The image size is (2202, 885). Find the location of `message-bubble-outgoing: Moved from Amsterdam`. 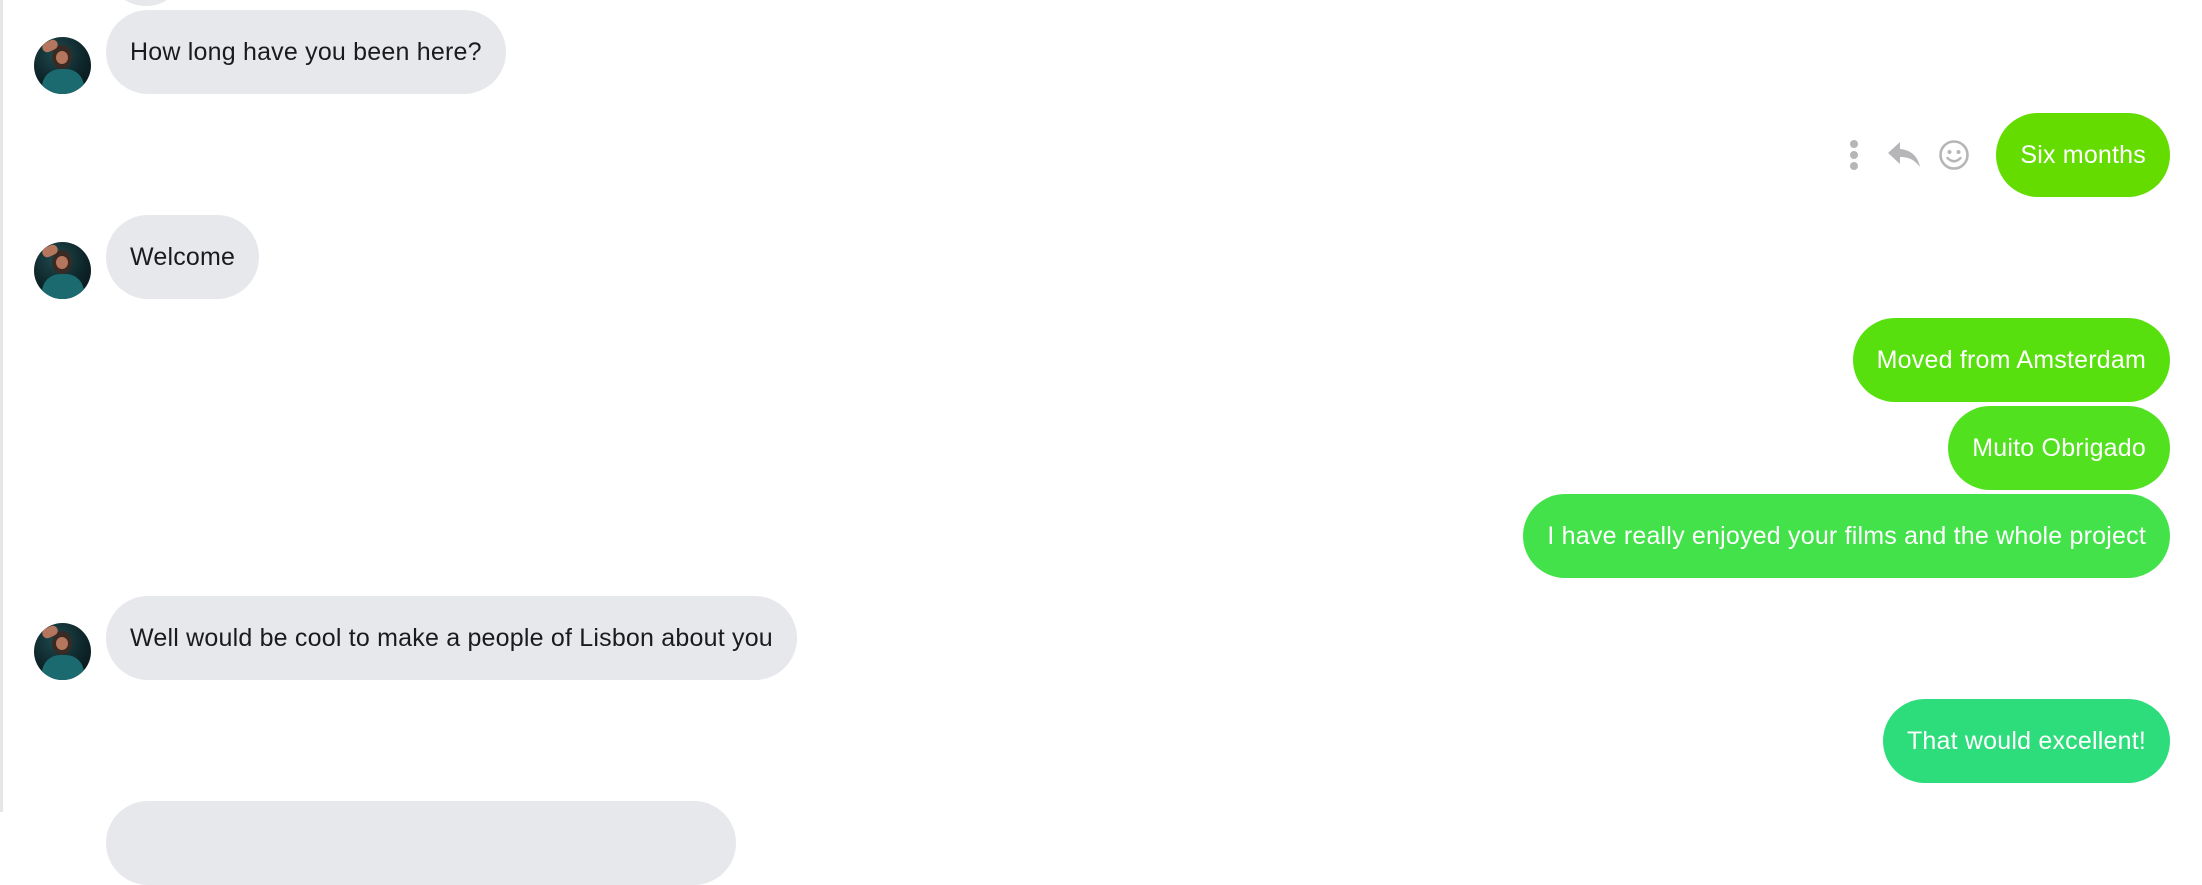

message-bubble-outgoing: Moved from Amsterdam is located at coordinates (2011, 360).